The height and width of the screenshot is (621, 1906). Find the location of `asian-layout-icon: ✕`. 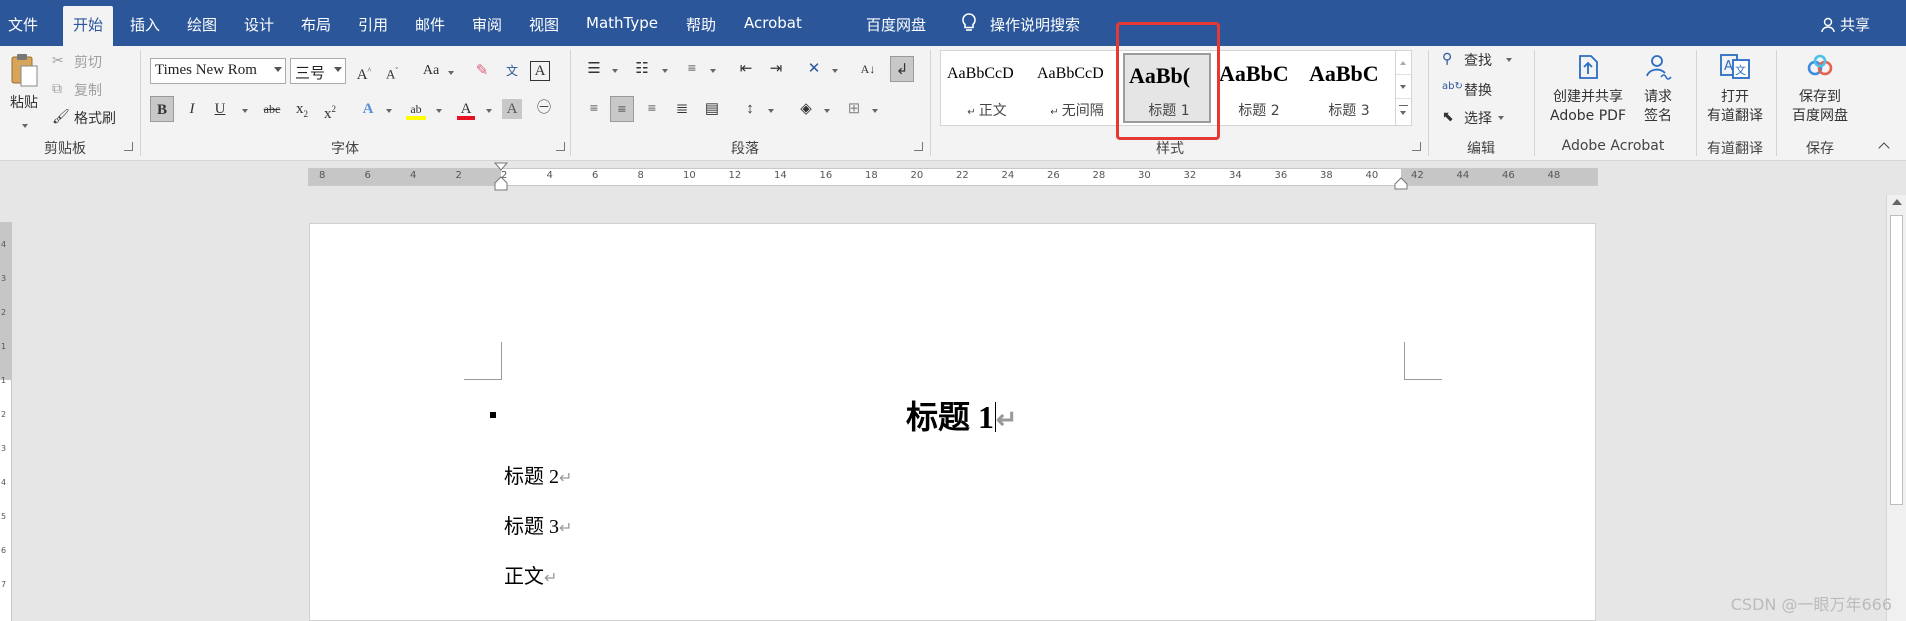

asian-layout-icon: ✕ is located at coordinates (814, 69).